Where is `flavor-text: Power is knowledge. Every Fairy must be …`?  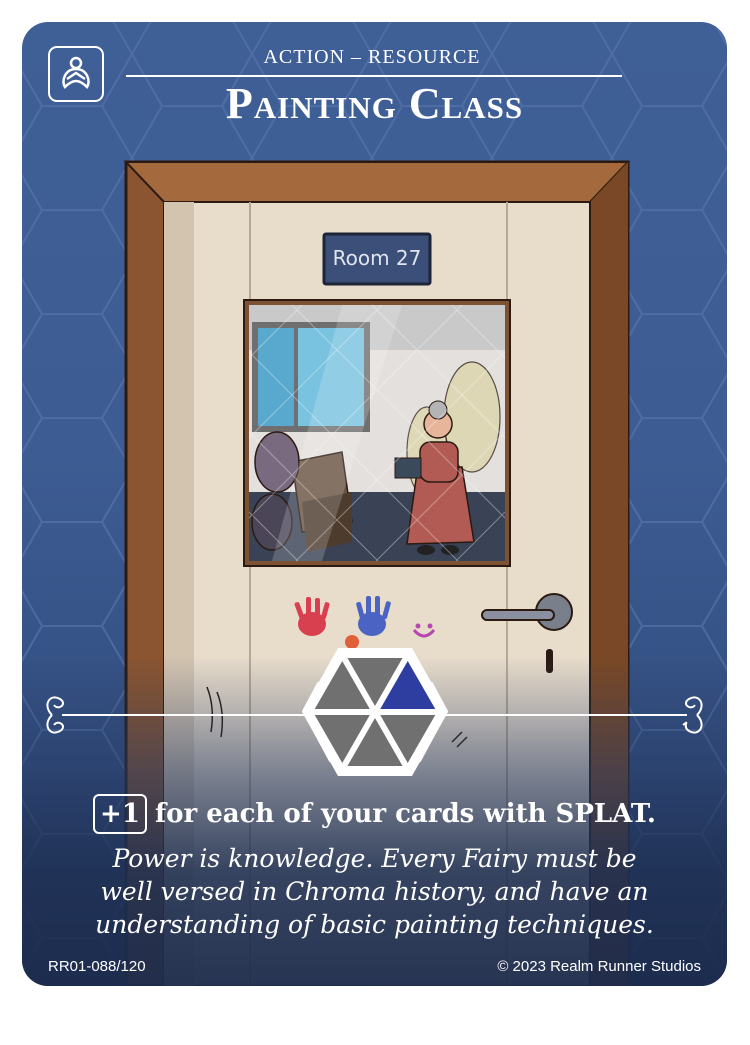 flavor-text: Power is knowledge. Every Fairy must be … is located at coordinates (374, 891).